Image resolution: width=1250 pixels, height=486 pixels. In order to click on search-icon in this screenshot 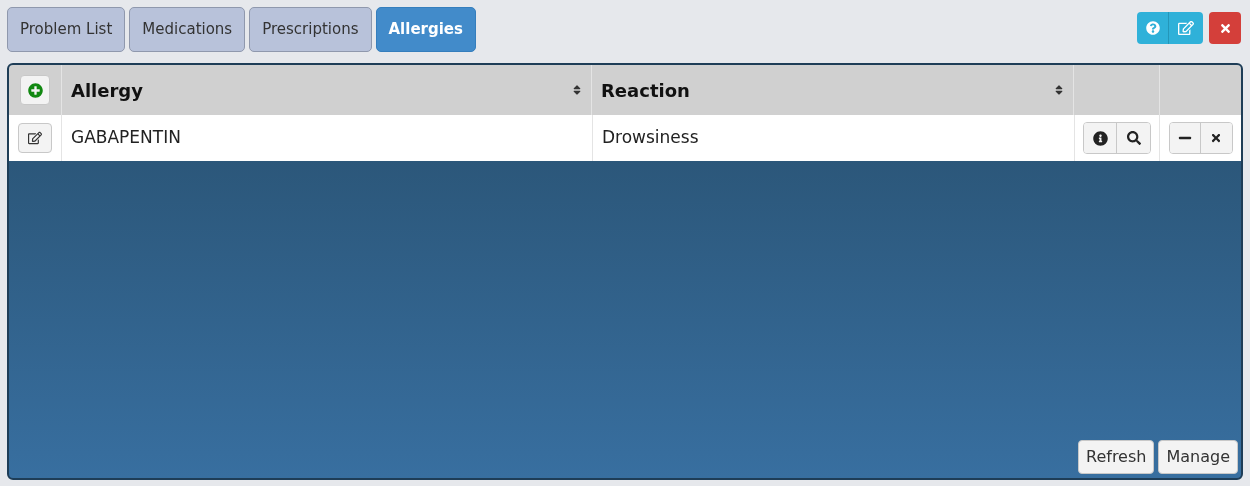, I will do `click(1133, 138)`.